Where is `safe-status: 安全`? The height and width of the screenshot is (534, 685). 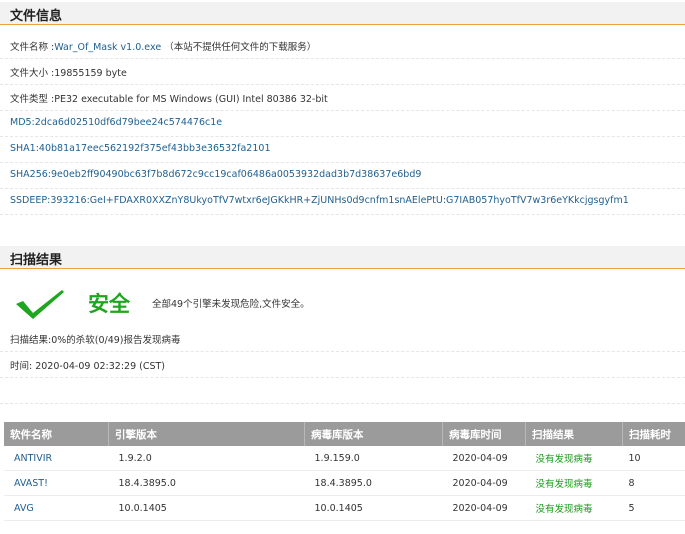
safe-status: 安全 is located at coordinates (109, 304).